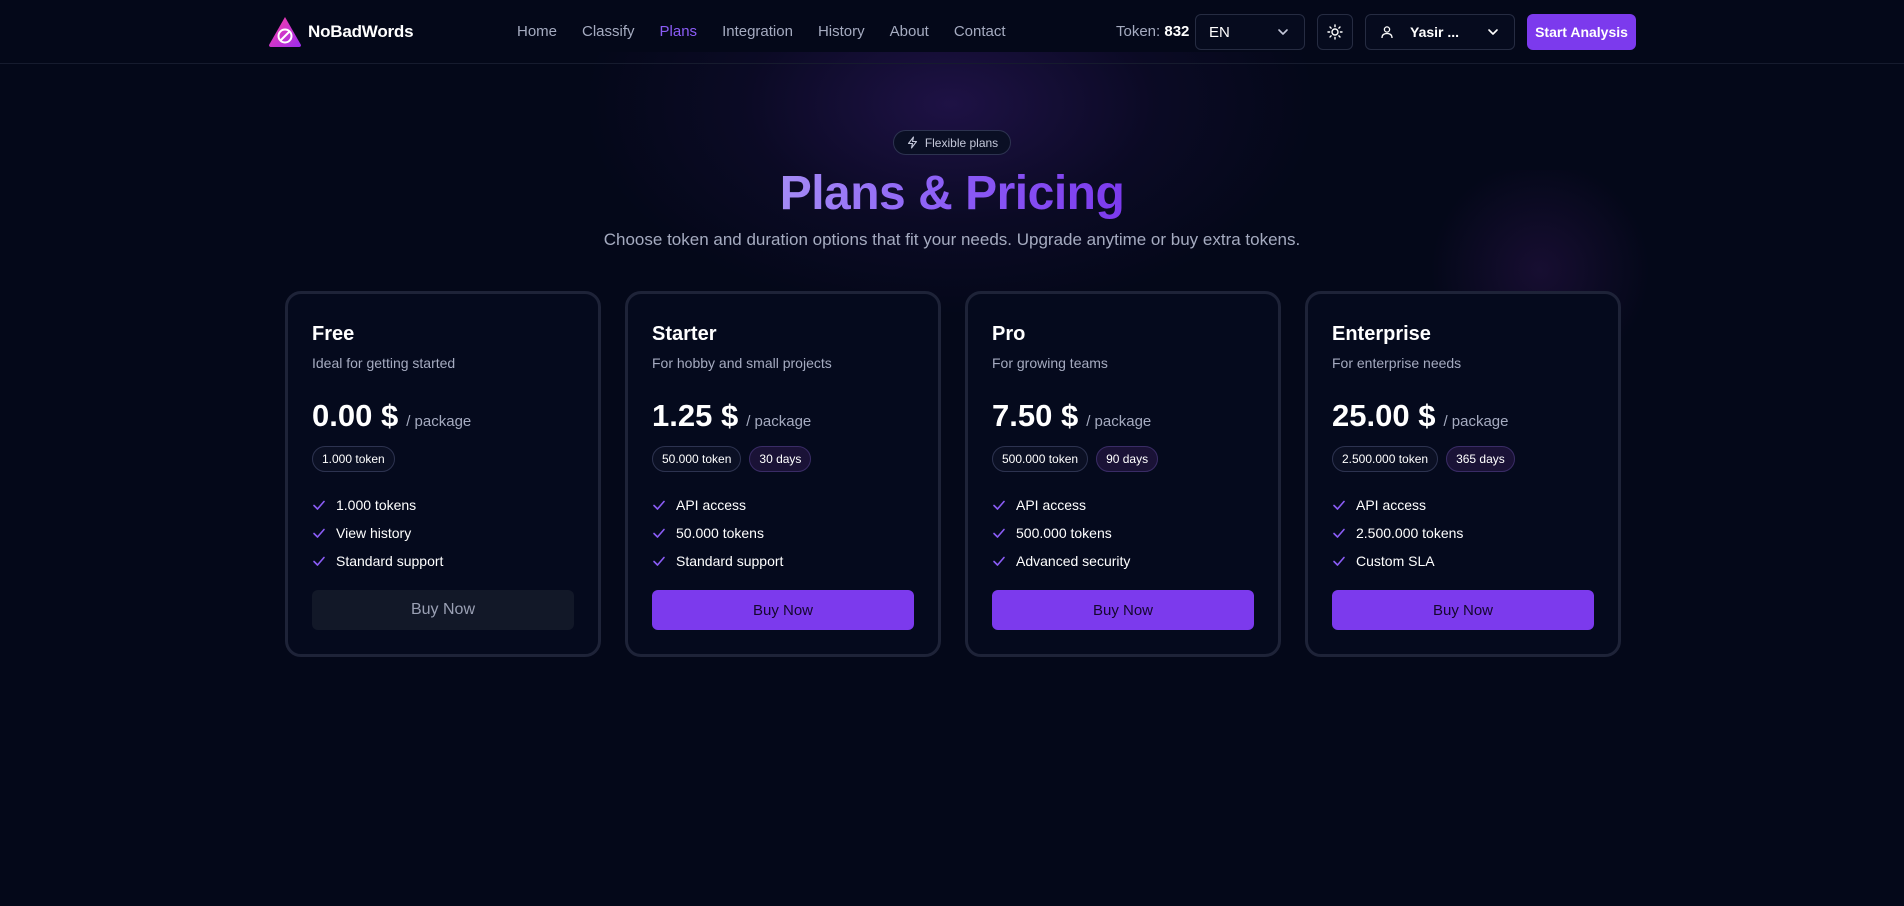 This screenshot has height=906, width=1904. I want to click on page-title: Plans & Pricing, so click(952, 194).